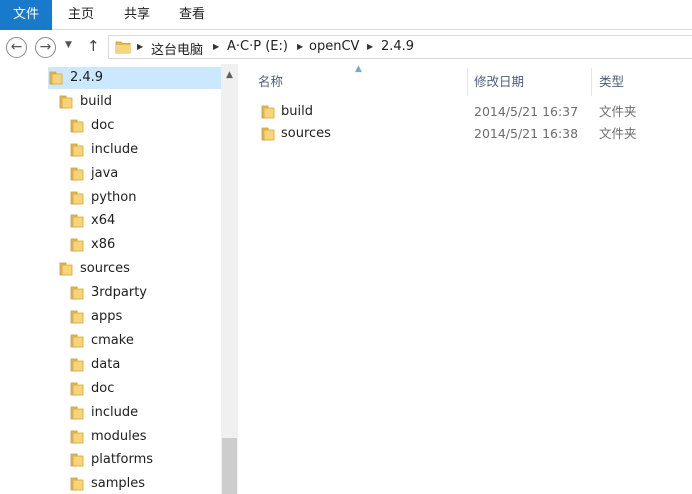  What do you see at coordinates (145, 341) in the screenshot?
I see `tree-item-cmake: cmake` at bounding box center [145, 341].